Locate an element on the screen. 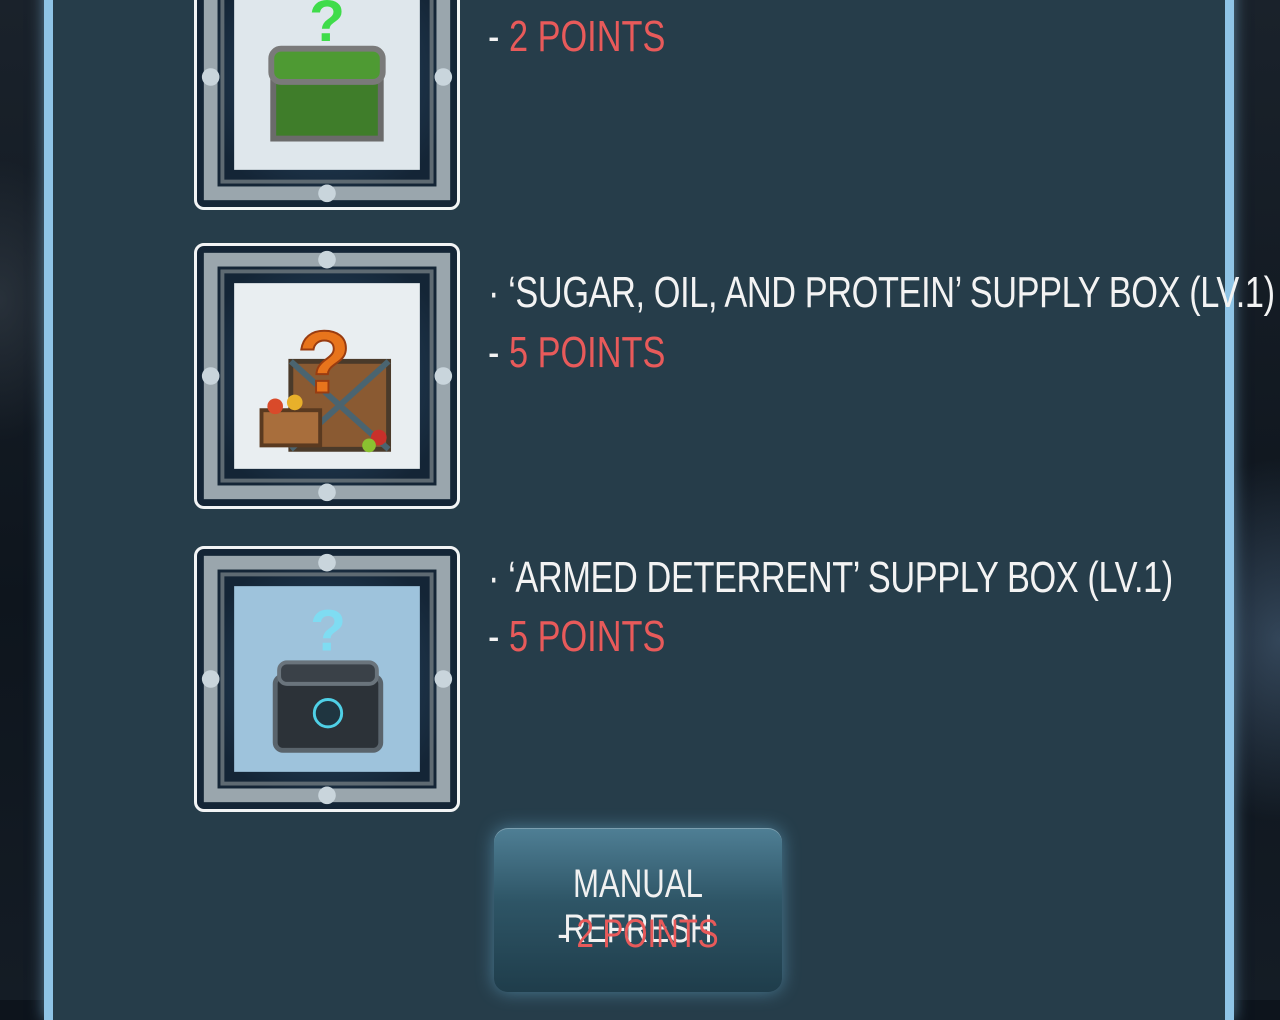  green-supply-box-icon: ? is located at coordinates (327, 105).